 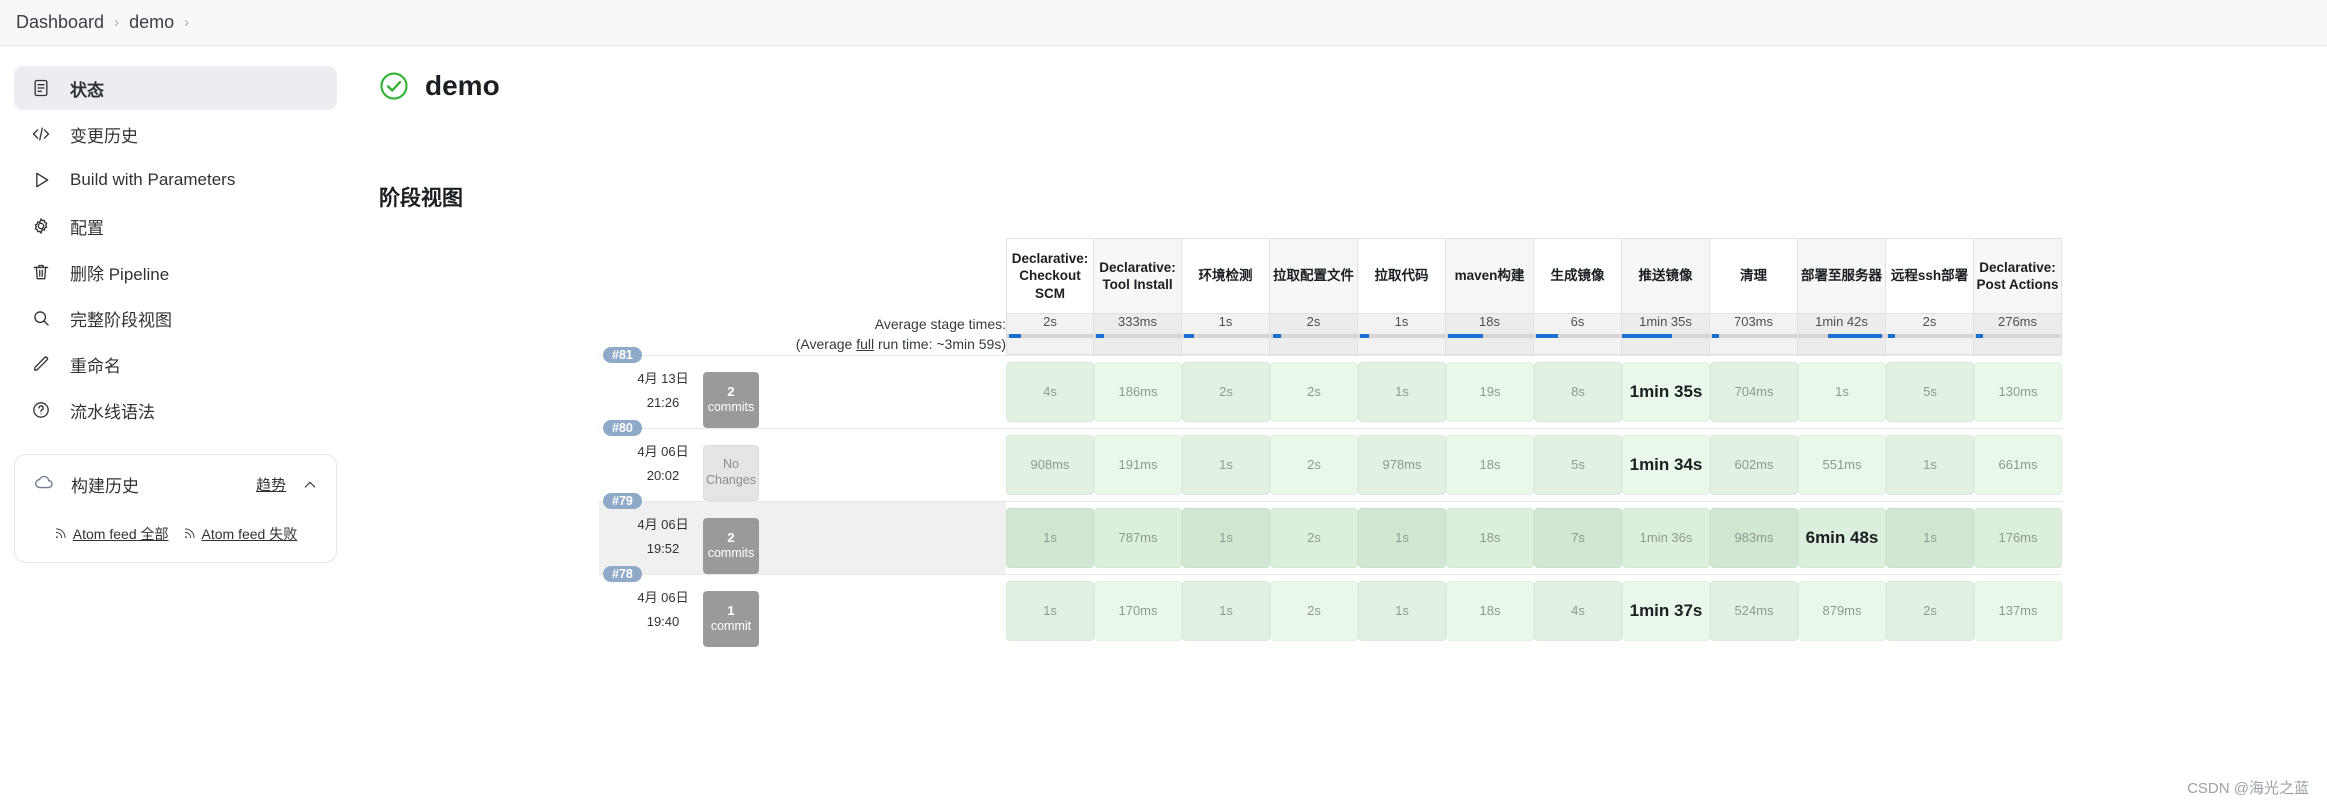 I want to click on stage-cell: 908ms, so click(x=1050, y=464).